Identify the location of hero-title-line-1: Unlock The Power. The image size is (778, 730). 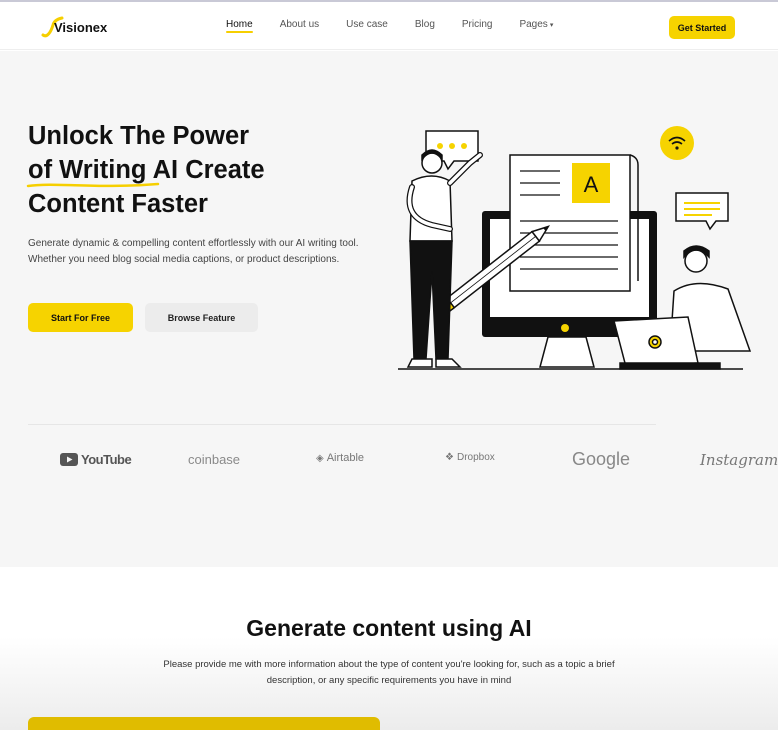
(139, 136).